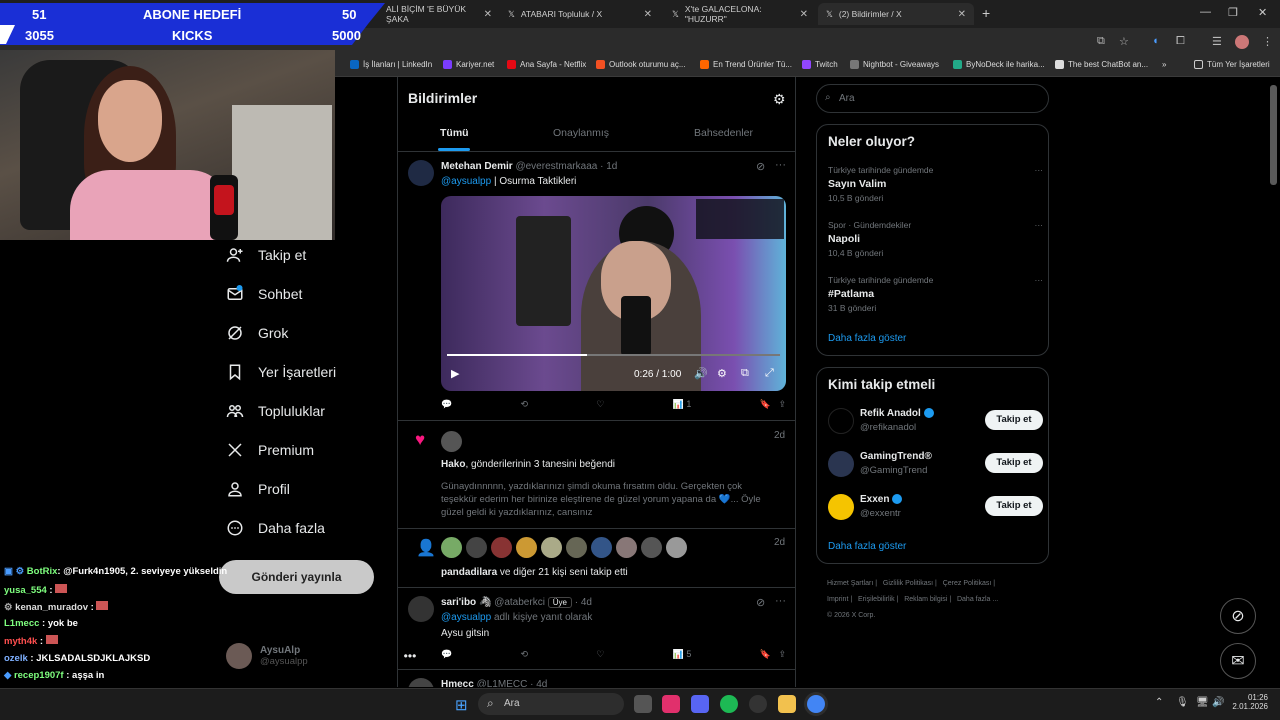 This screenshot has width=1280, height=720. What do you see at coordinates (461, 705) in the screenshot?
I see `windows-start-icon: ⊞` at bounding box center [461, 705].